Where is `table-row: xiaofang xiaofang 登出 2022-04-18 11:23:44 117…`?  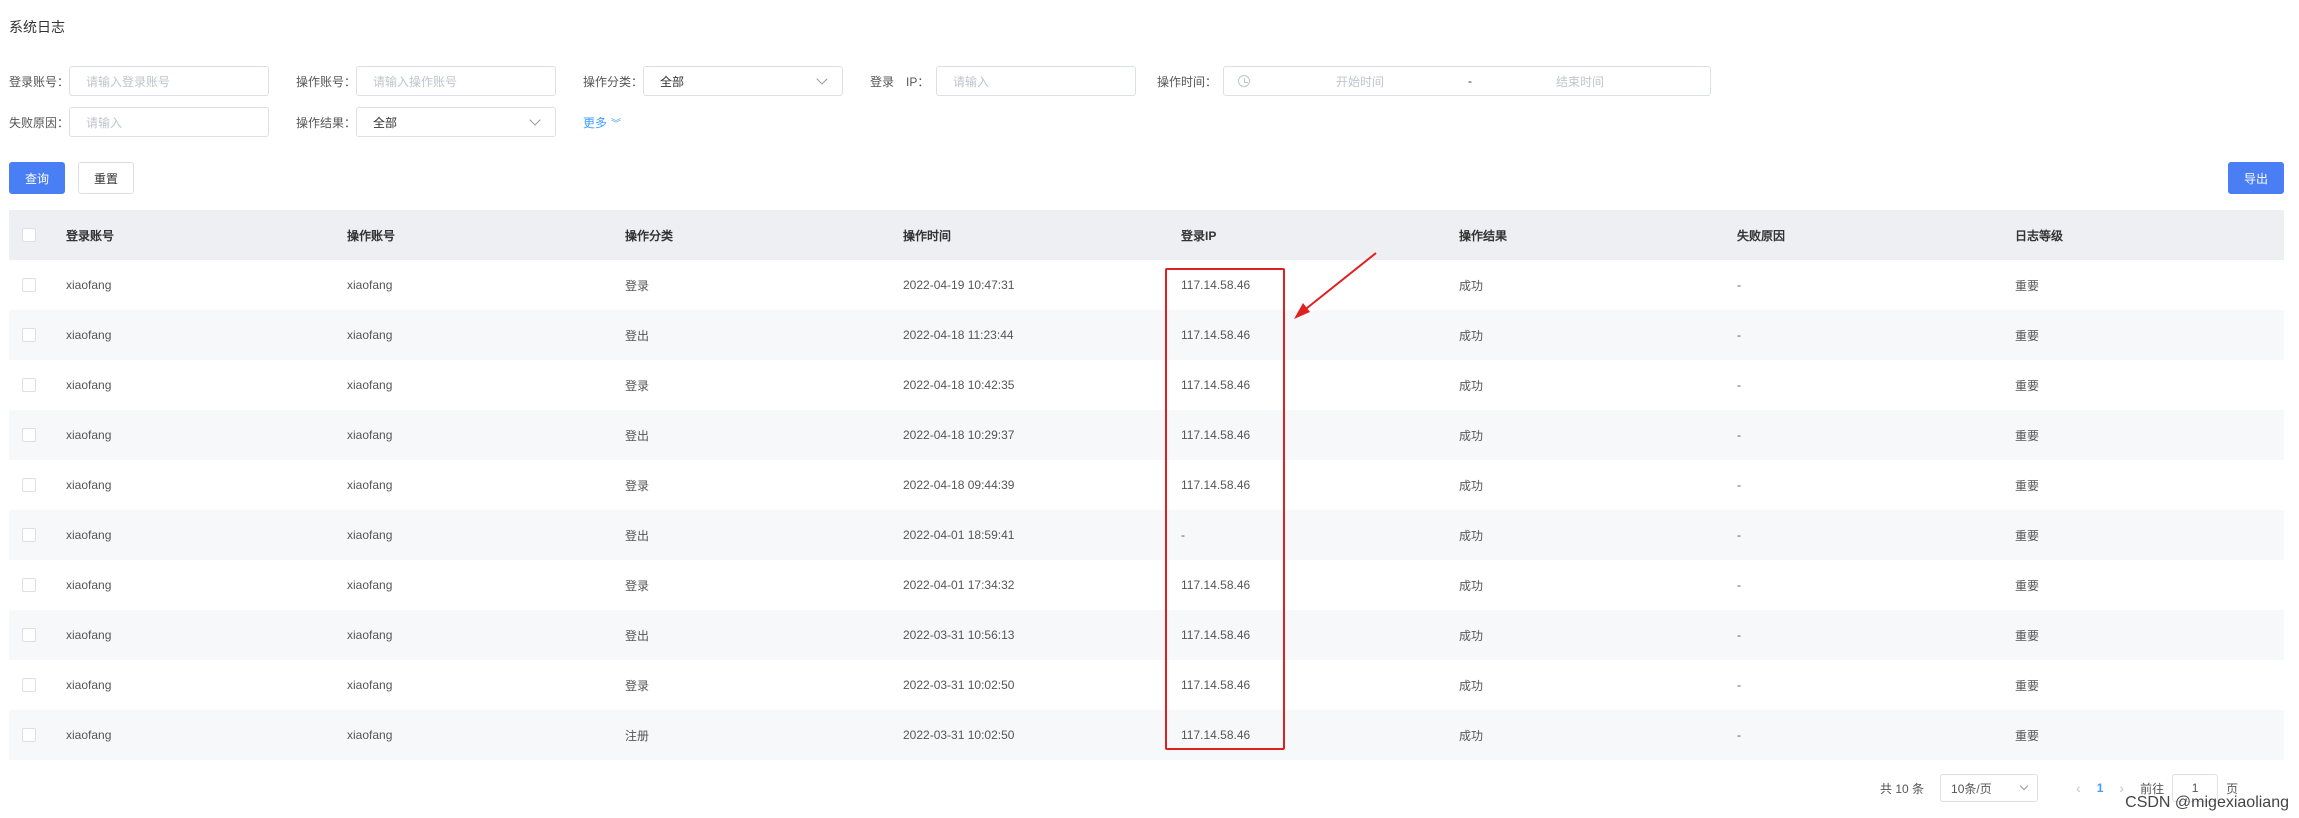
table-row: xiaofang xiaofang 登出 2022-04-18 11:23:44 117… is located at coordinates (1146, 335).